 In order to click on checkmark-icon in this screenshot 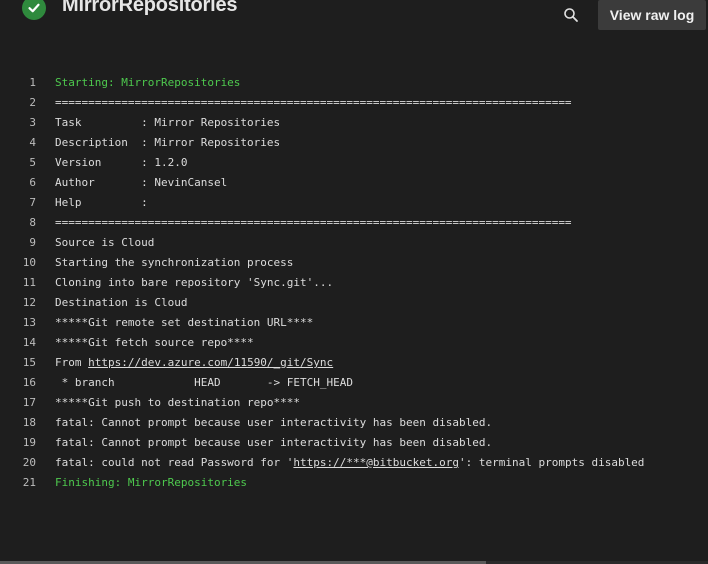, I will do `click(34, 8)`.